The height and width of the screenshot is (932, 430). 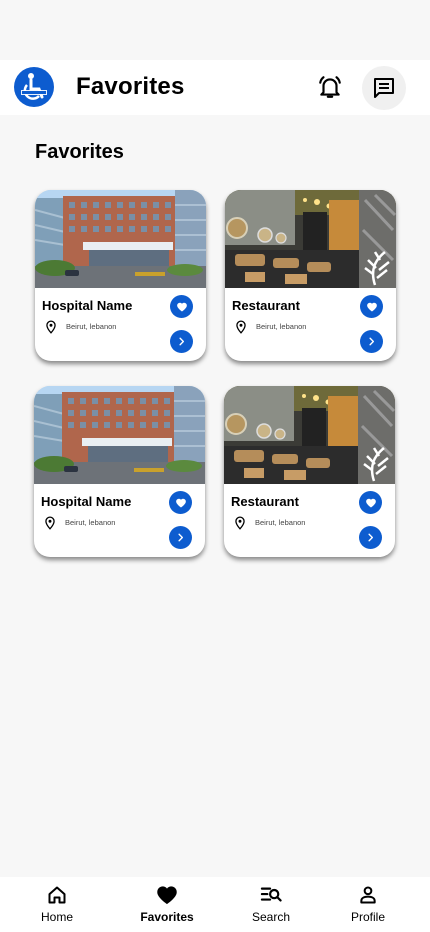 I want to click on status-bar, so click(x=215, y=30).